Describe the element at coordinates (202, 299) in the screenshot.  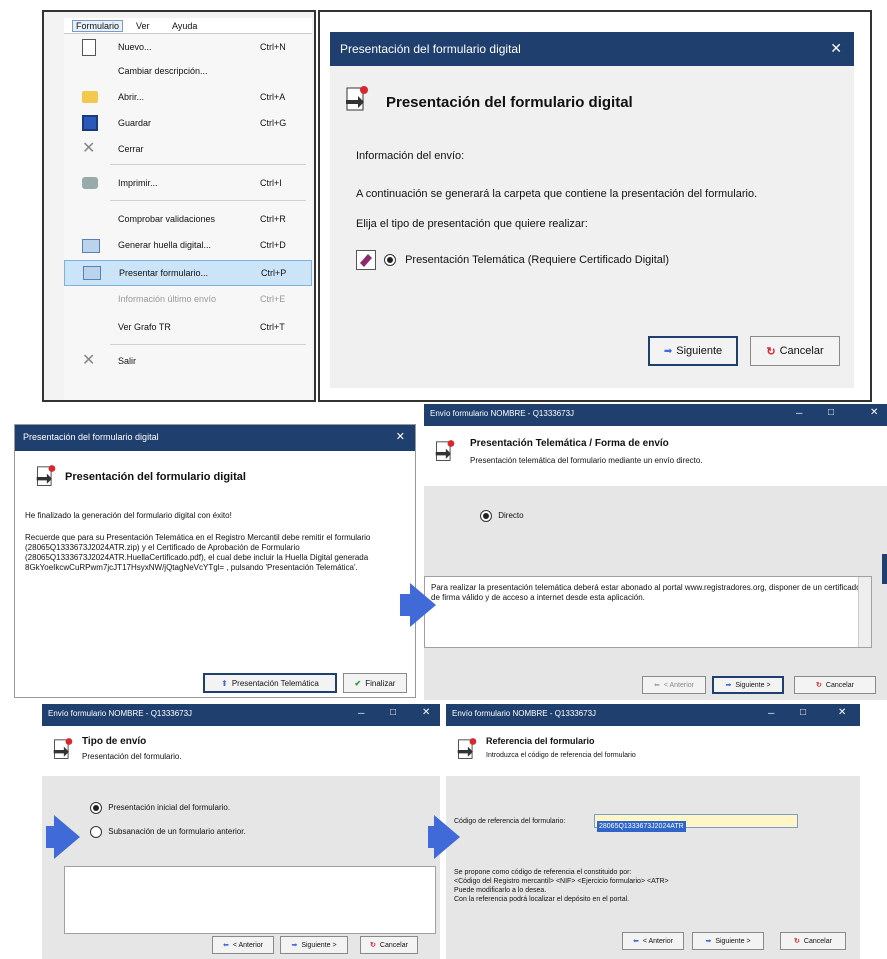
I see `menu-item-informacion-ultimo-envio: Información último envío Ctrl+E` at that location.